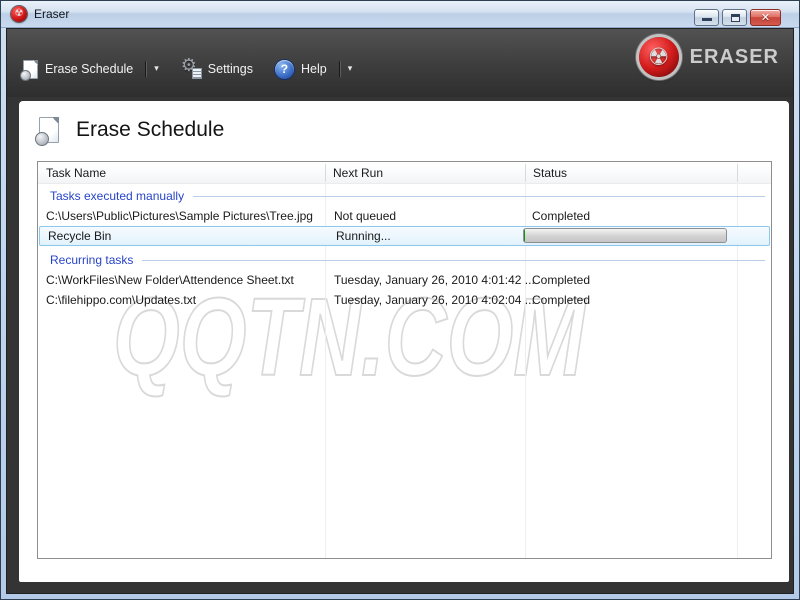  What do you see at coordinates (52, 14) in the screenshot?
I see `window-title: Eraser` at bounding box center [52, 14].